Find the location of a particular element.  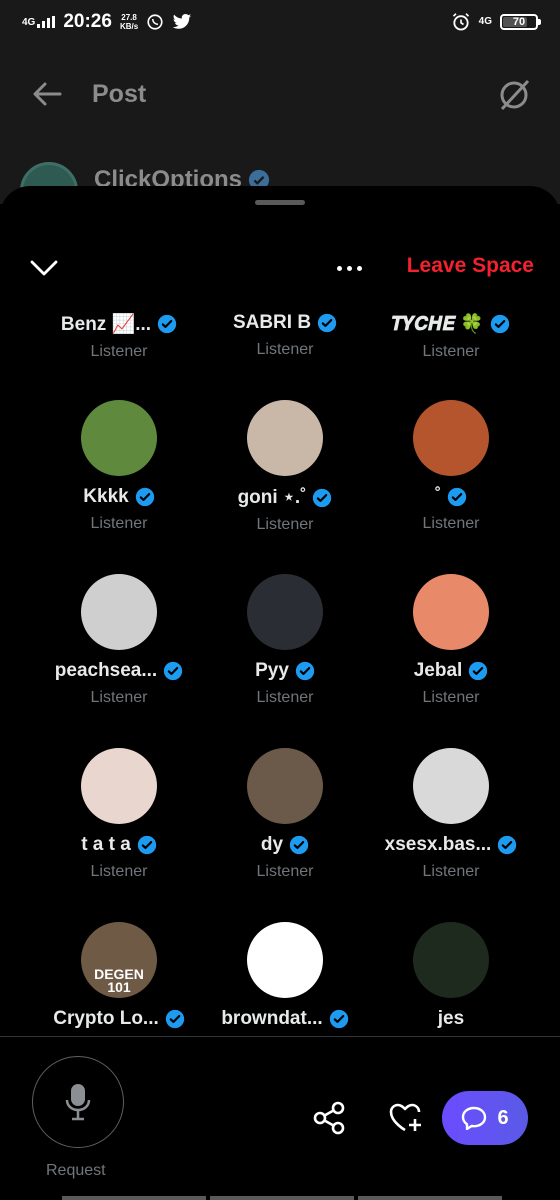

background-post-page: Post ClickOptions is located at coordinates (280, 132).